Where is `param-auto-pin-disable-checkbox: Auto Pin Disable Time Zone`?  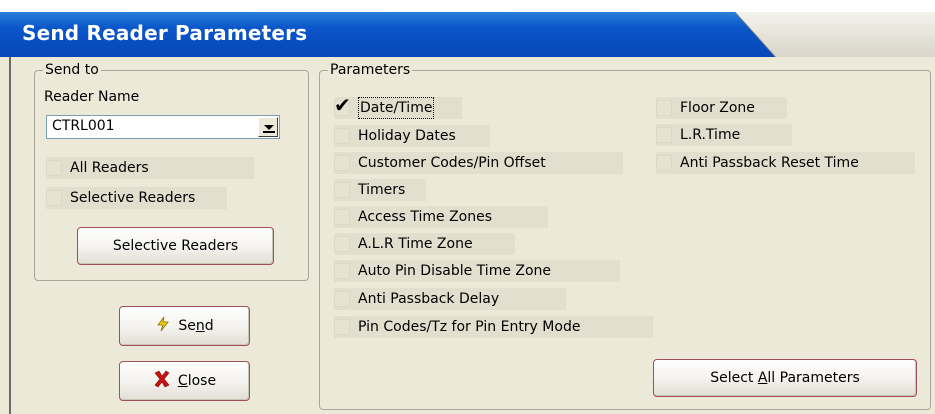
param-auto-pin-disable-checkbox: Auto Pin Disable Time Zone is located at coordinates (477, 271).